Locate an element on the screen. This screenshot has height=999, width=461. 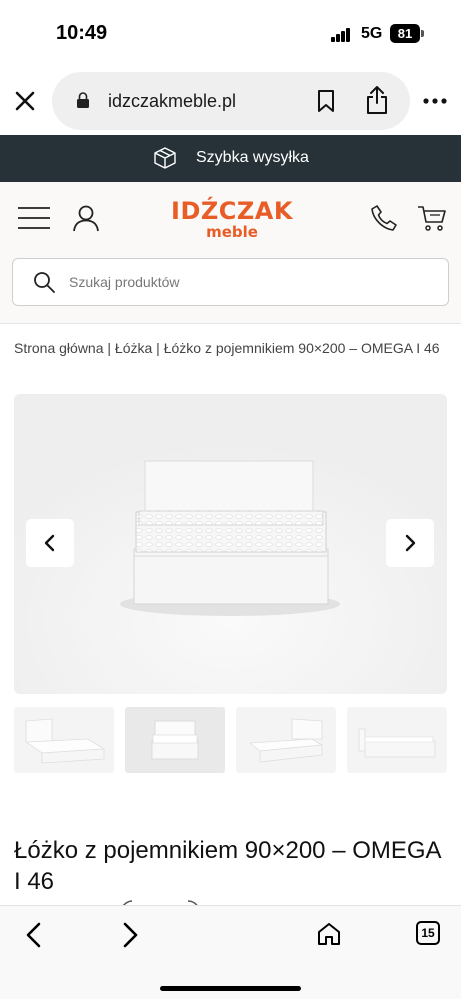
status-bar: 10:49 5G 81 is located at coordinates (230, 31).